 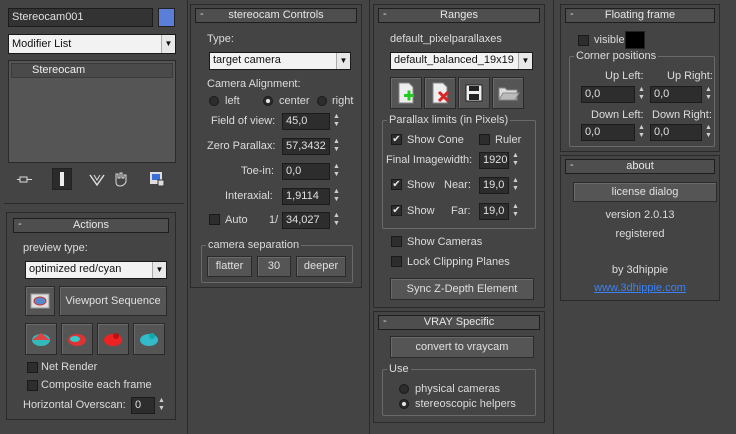 What do you see at coordinates (92, 70) in the screenshot?
I see `stack-item-stereocam: Stereocam` at bounding box center [92, 70].